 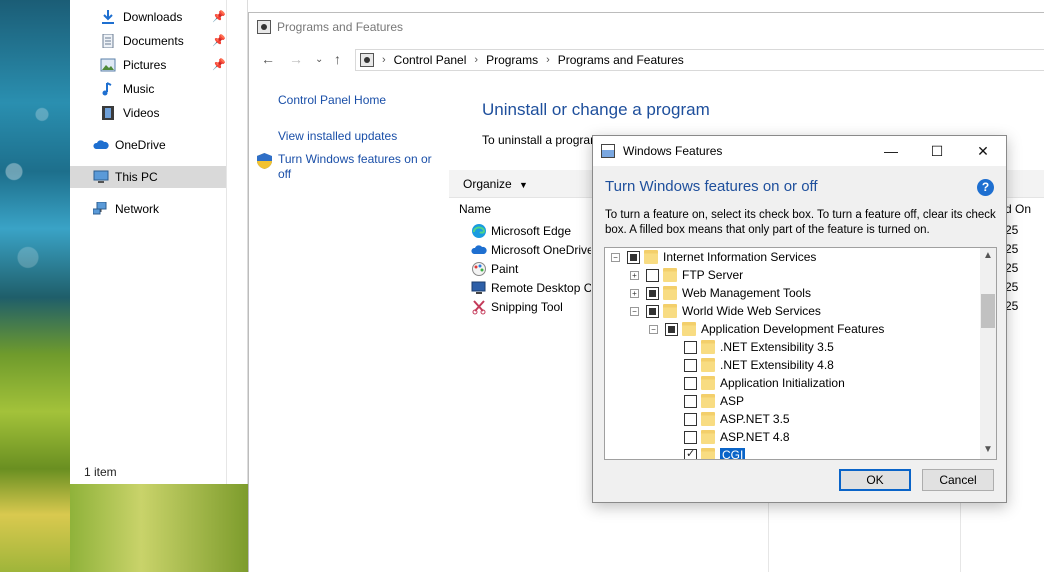 I want to click on feature-item-cgi: CGI, so click(x=707, y=453).